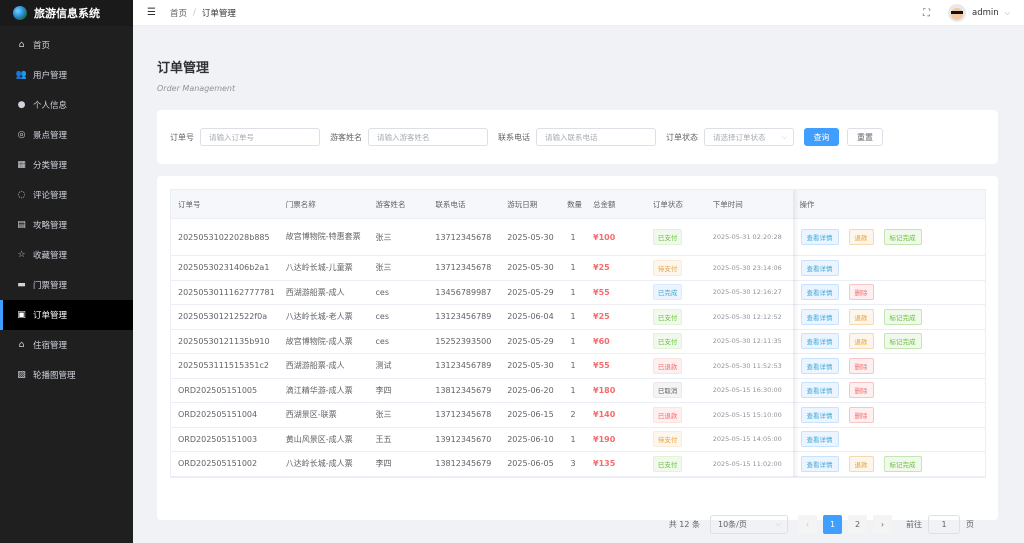 The height and width of the screenshot is (543, 1024). What do you see at coordinates (54, 376) in the screenshot?
I see `sidebar-item-label: 轮播图管理` at bounding box center [54, 376].